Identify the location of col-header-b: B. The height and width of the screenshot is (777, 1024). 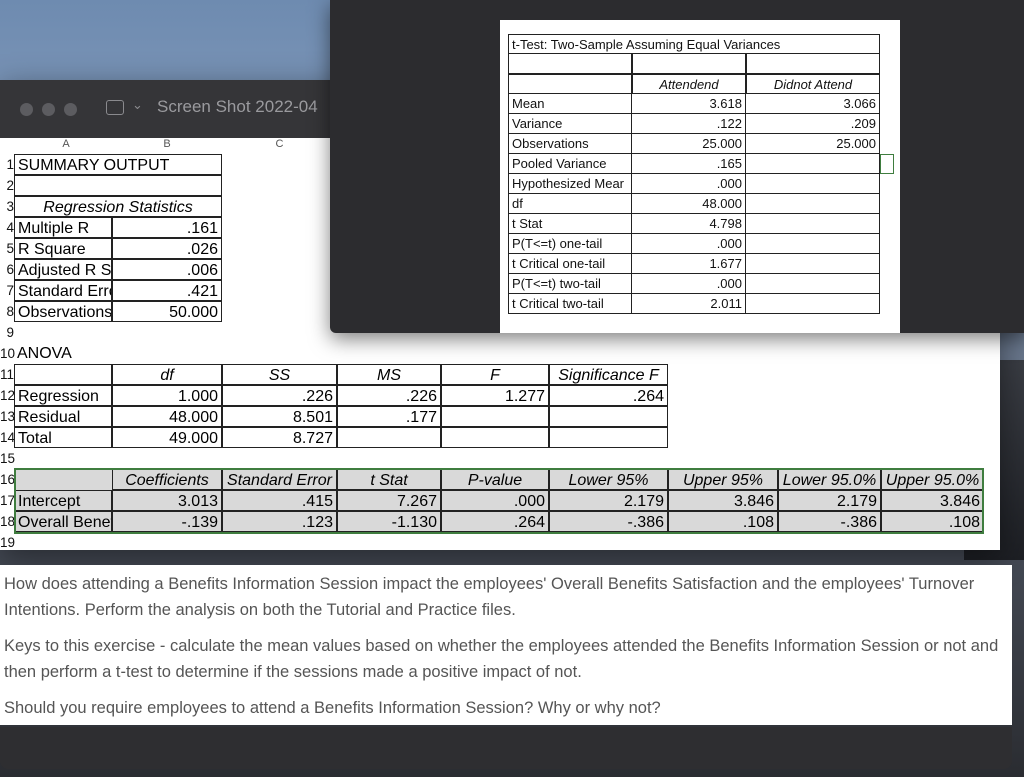
(167, 146).